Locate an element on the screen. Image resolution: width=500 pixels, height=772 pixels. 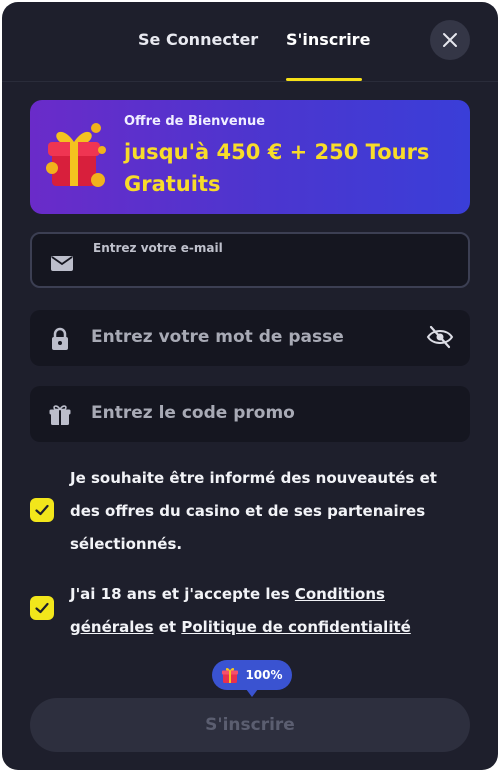
register-submit-button: S'inscrire is located at coordinates (250, 725).